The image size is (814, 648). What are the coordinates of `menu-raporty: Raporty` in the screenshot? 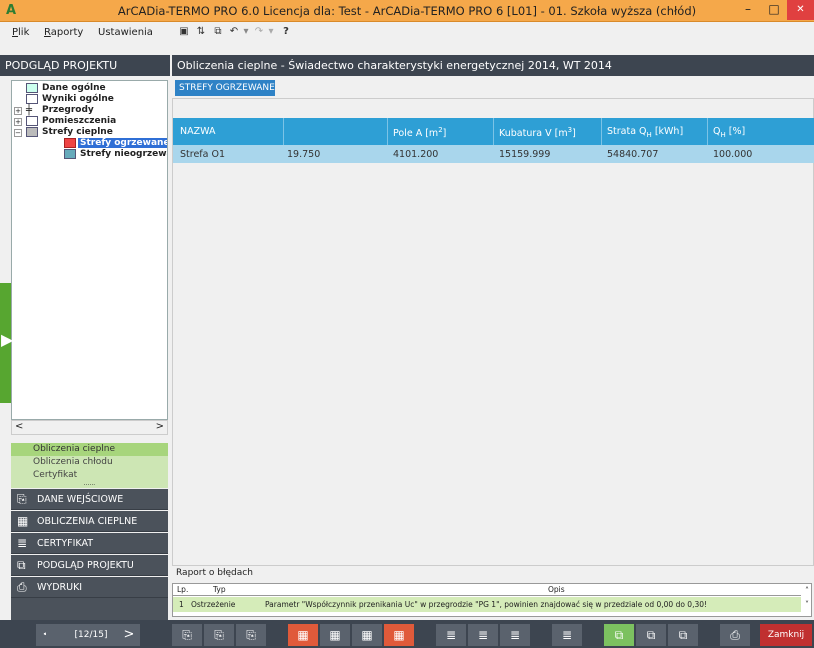 It's located at (63, 32).